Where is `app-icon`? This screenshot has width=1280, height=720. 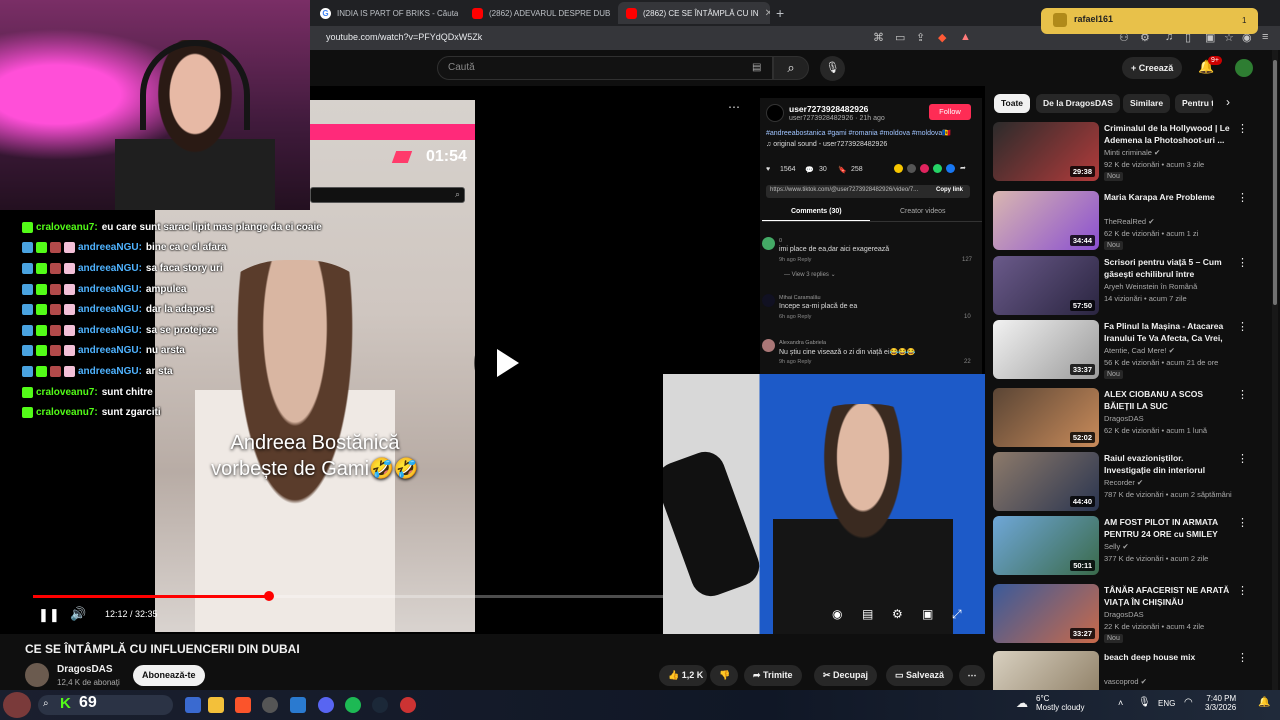
app-icon is located at coordinates (408, 705).